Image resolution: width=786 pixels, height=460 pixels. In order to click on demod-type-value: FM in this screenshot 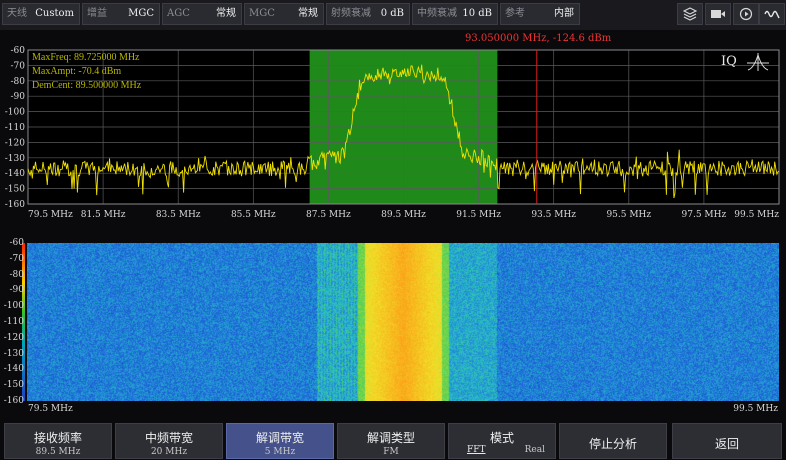, I will do `click(391, 452)`.